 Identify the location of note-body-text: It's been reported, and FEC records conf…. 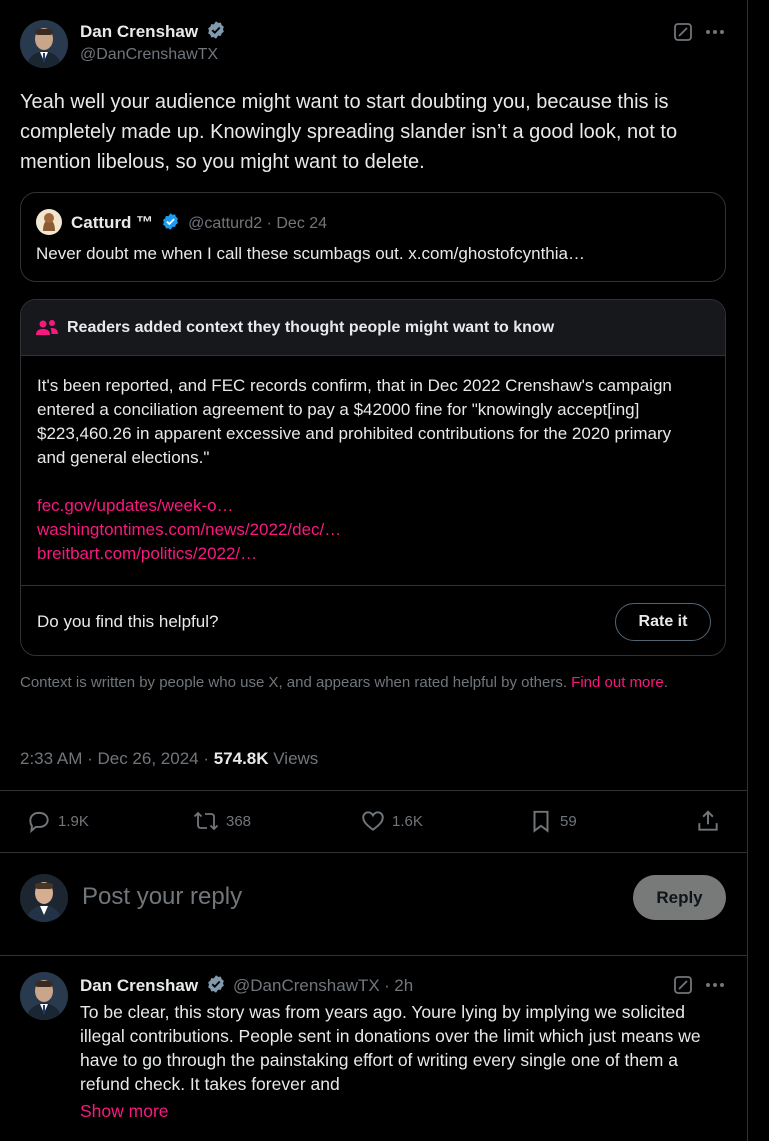
(354, 421).